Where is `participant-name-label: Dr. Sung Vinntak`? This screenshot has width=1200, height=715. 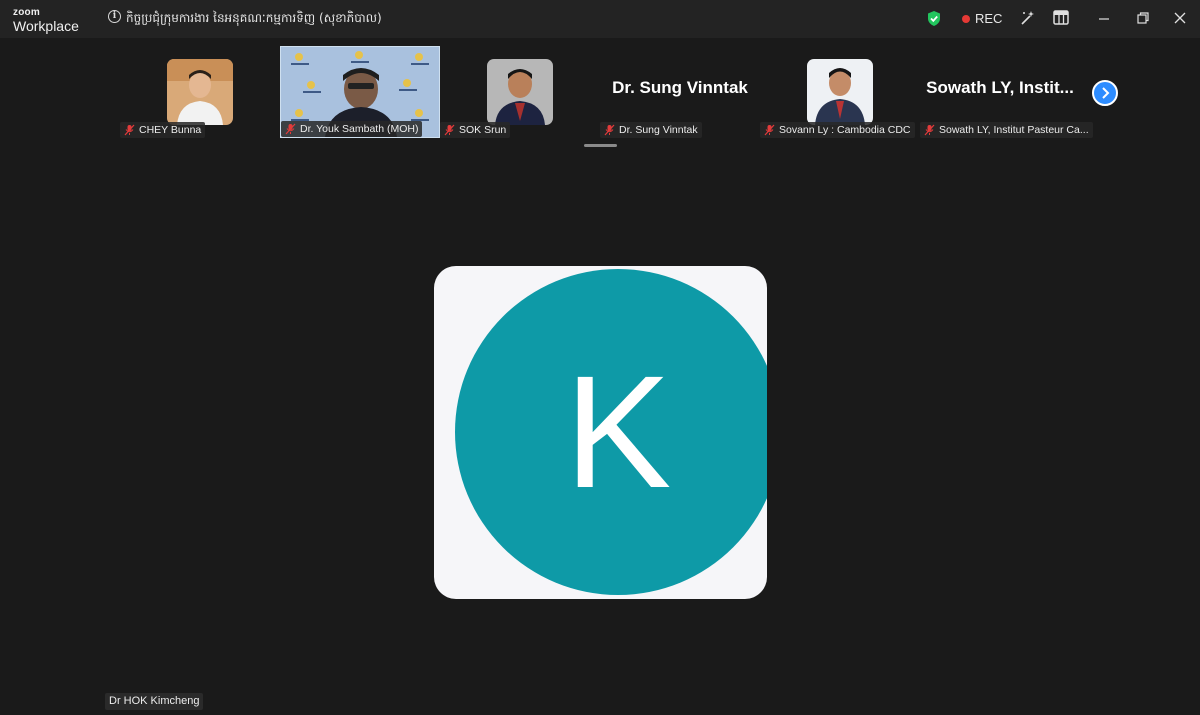 participant-name-label: Dr. Sung Vinntak is located at coordinates (651, 130).